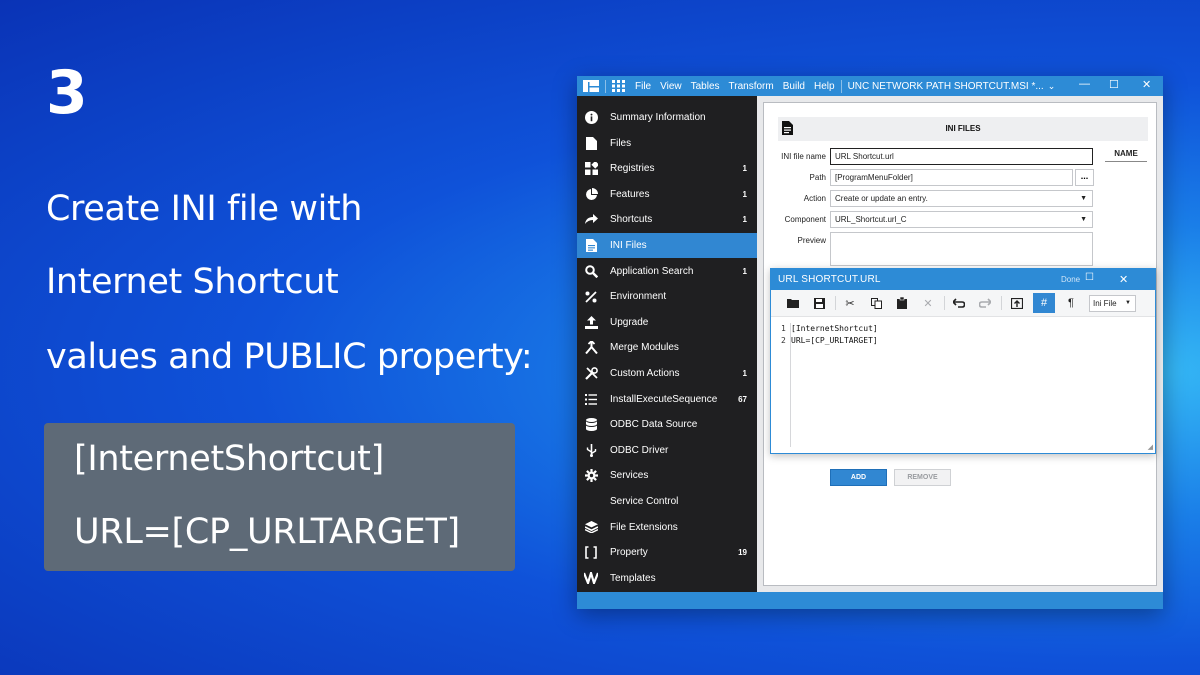  What do you see at coordinates (629, 476) in the screenshot?
I see `sidebar-item-label: Services` at bounding box center [629, 476].